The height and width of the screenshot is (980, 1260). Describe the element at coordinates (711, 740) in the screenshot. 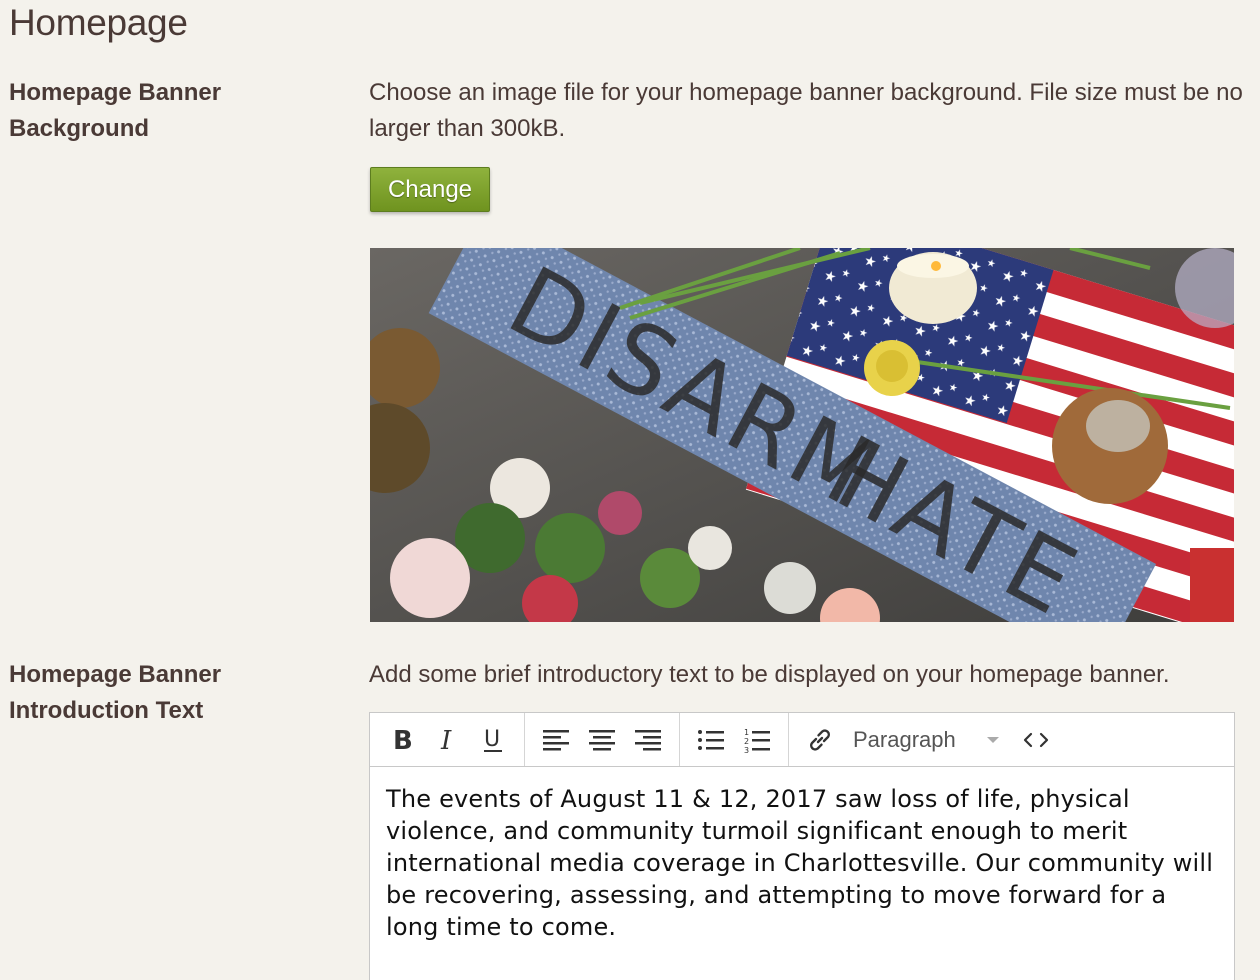

I see `bullet-list-icon` at that location.